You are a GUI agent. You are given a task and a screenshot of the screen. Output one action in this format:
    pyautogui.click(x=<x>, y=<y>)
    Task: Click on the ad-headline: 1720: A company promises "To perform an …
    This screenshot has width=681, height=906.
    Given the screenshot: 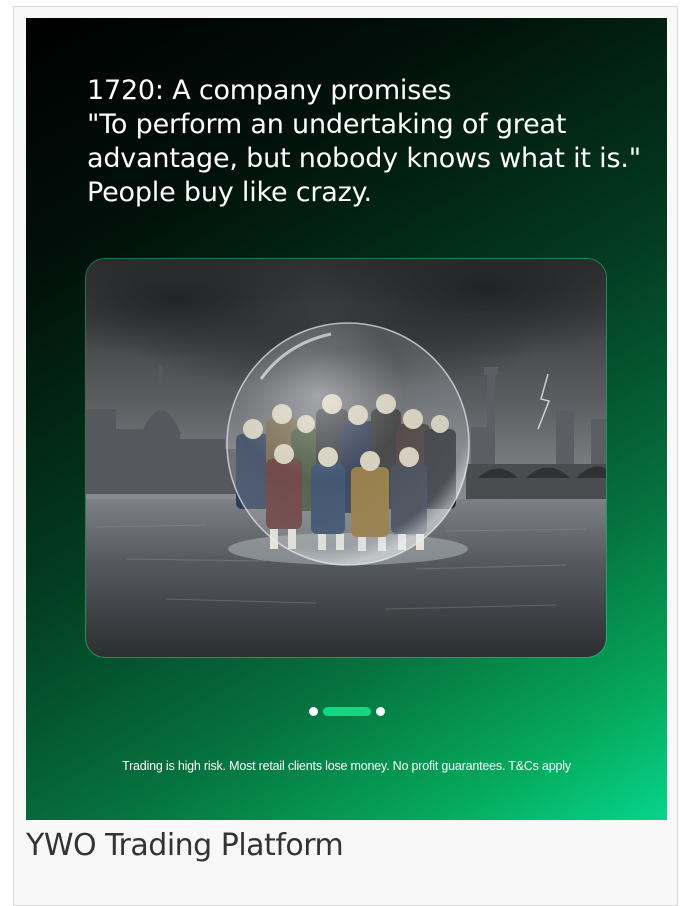 What is the action you would take?
    pyautogui.click(x=372, y=142)
    